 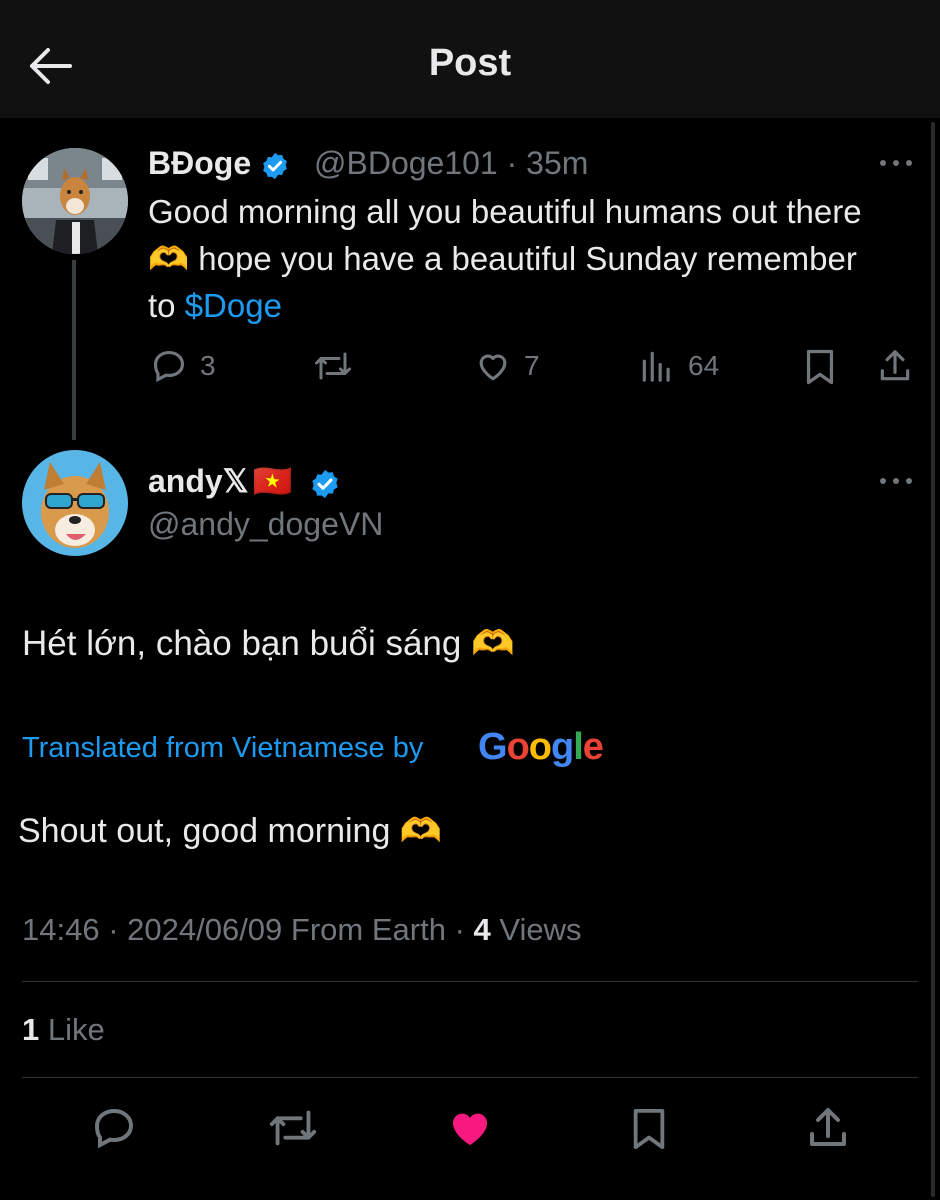 I want to click on likes-summary: 1 Like, so click(x=63, y=1030).